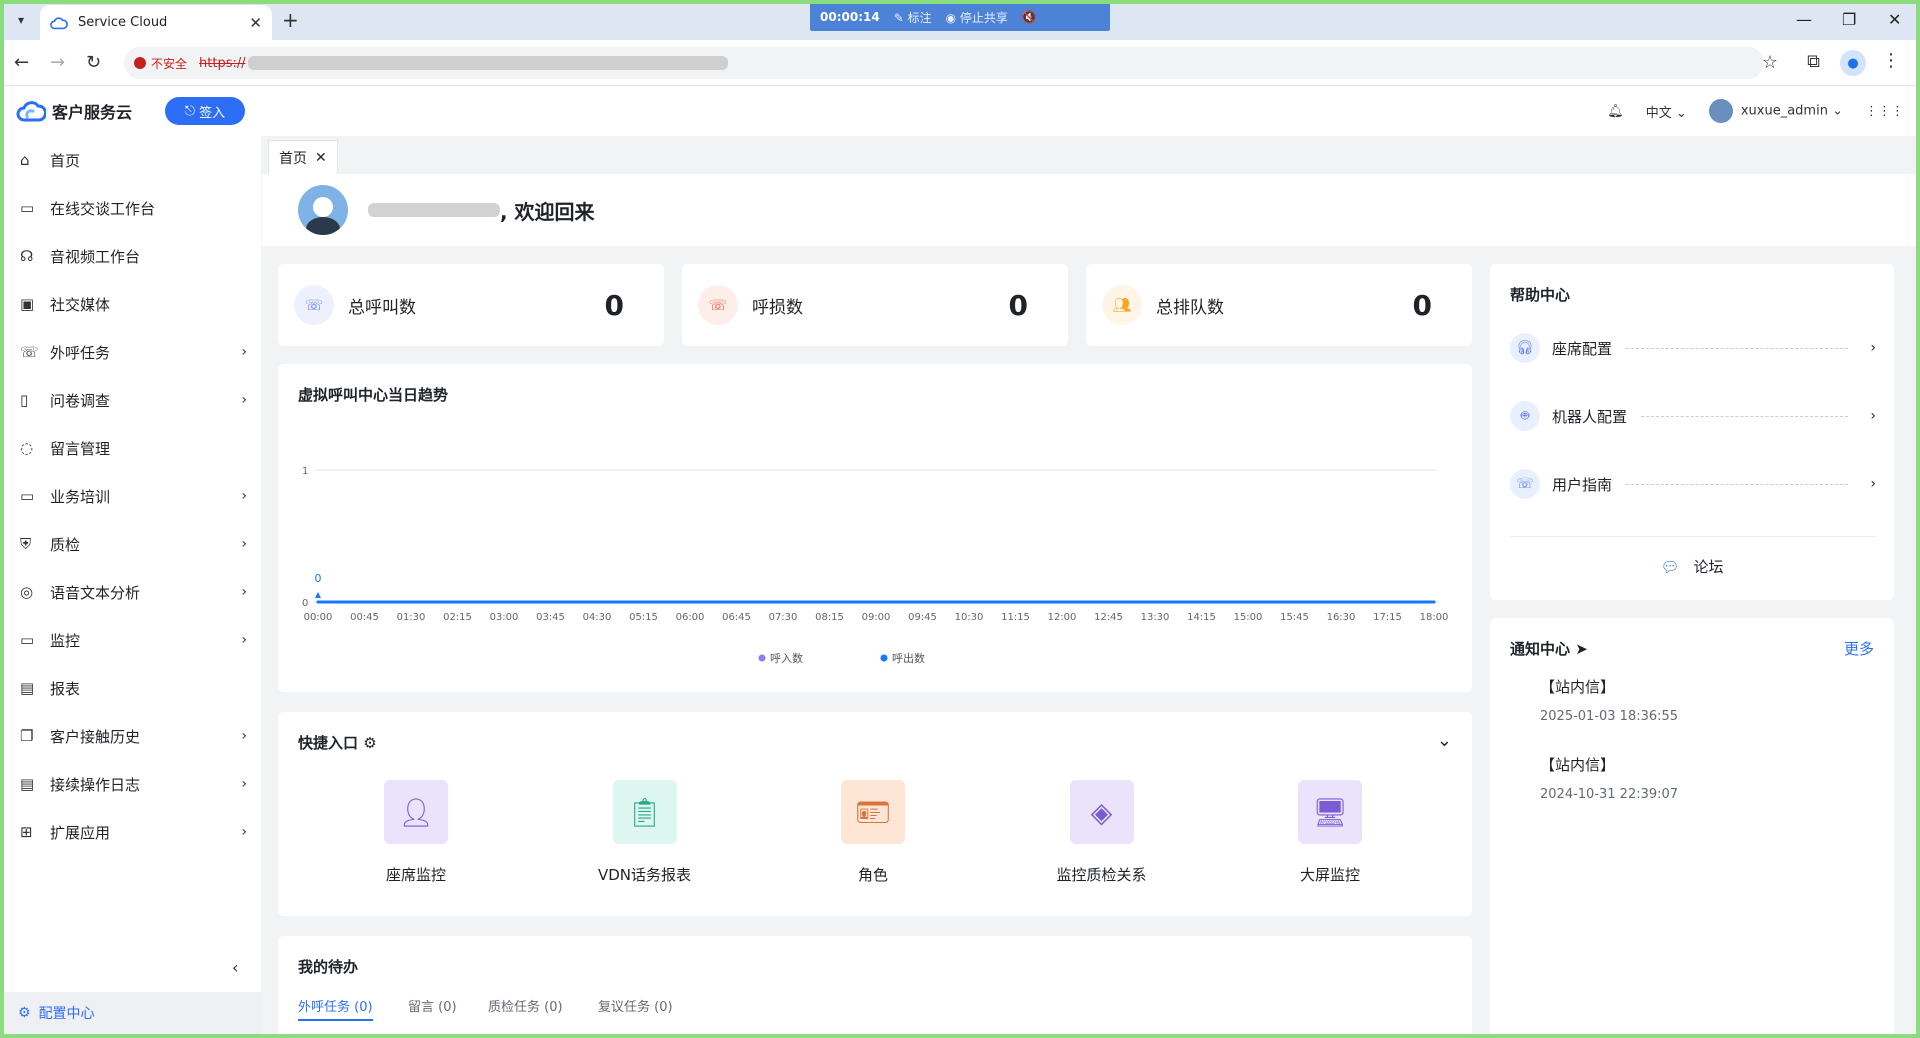 The image size is (1920, 1038). I want to click on close-window-icon: ✕, so click(1894, 19).